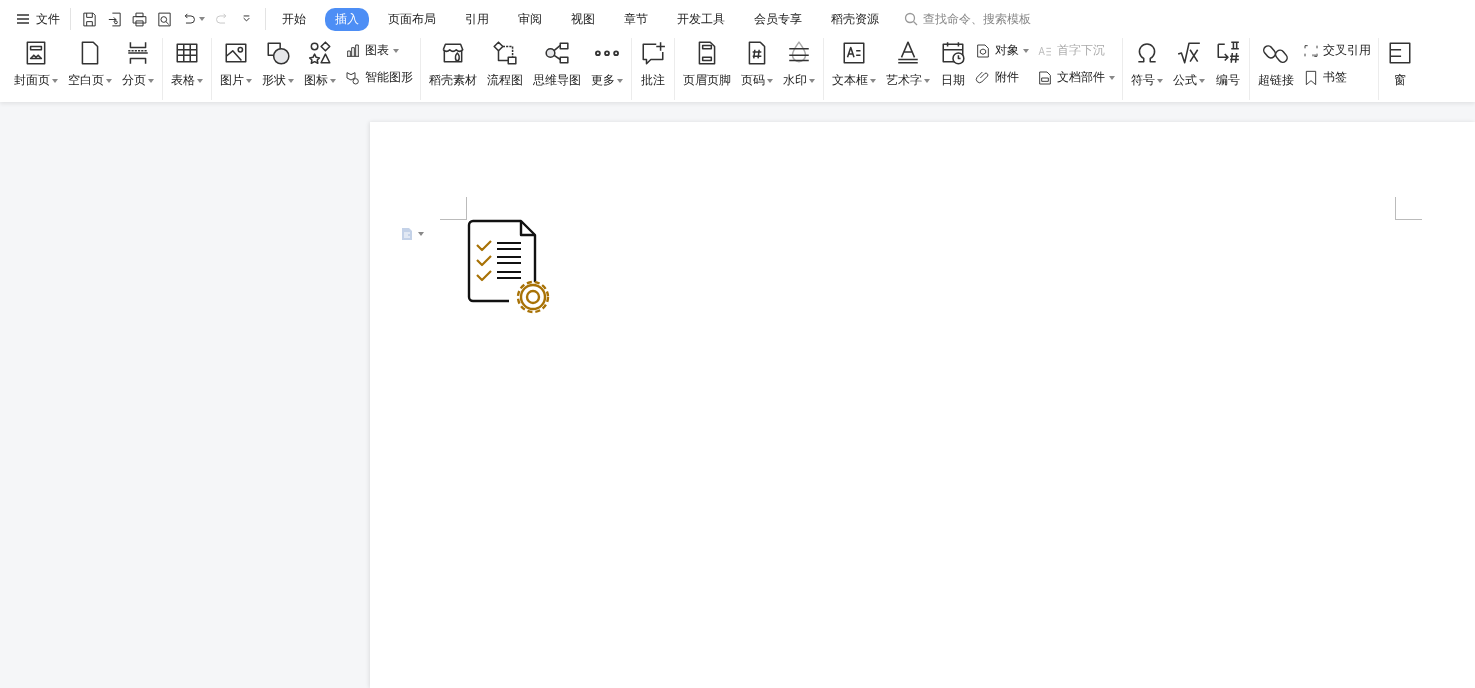  I want to click on word-art-icon, so click(908, 53).